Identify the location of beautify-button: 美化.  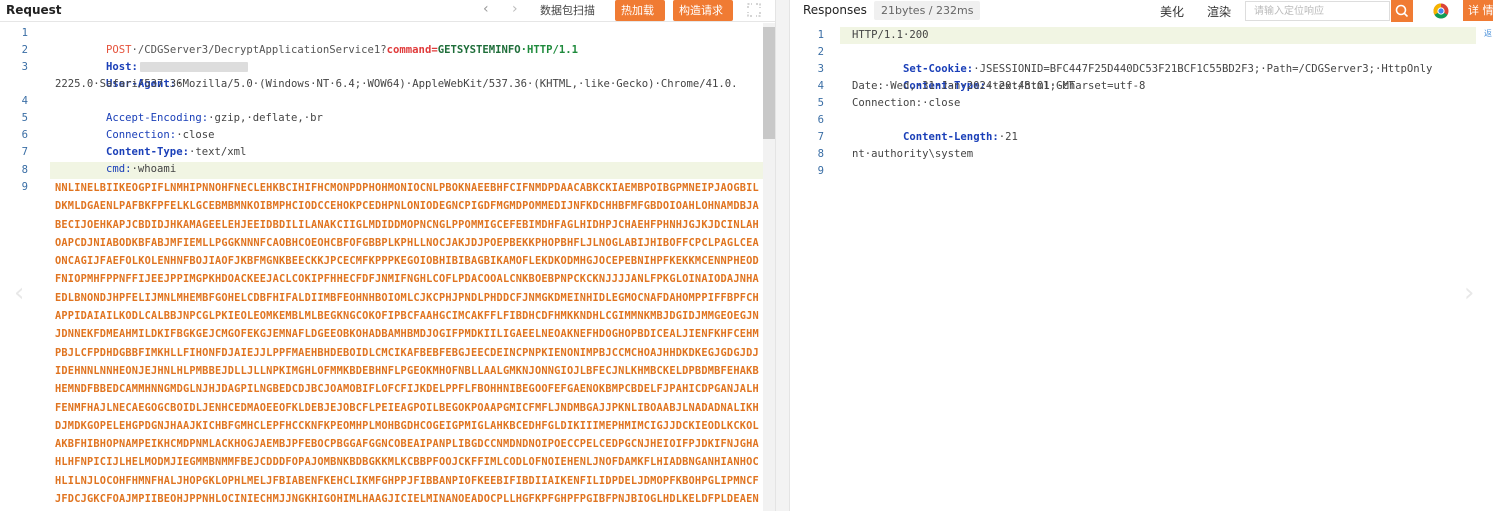
(1172, 11).